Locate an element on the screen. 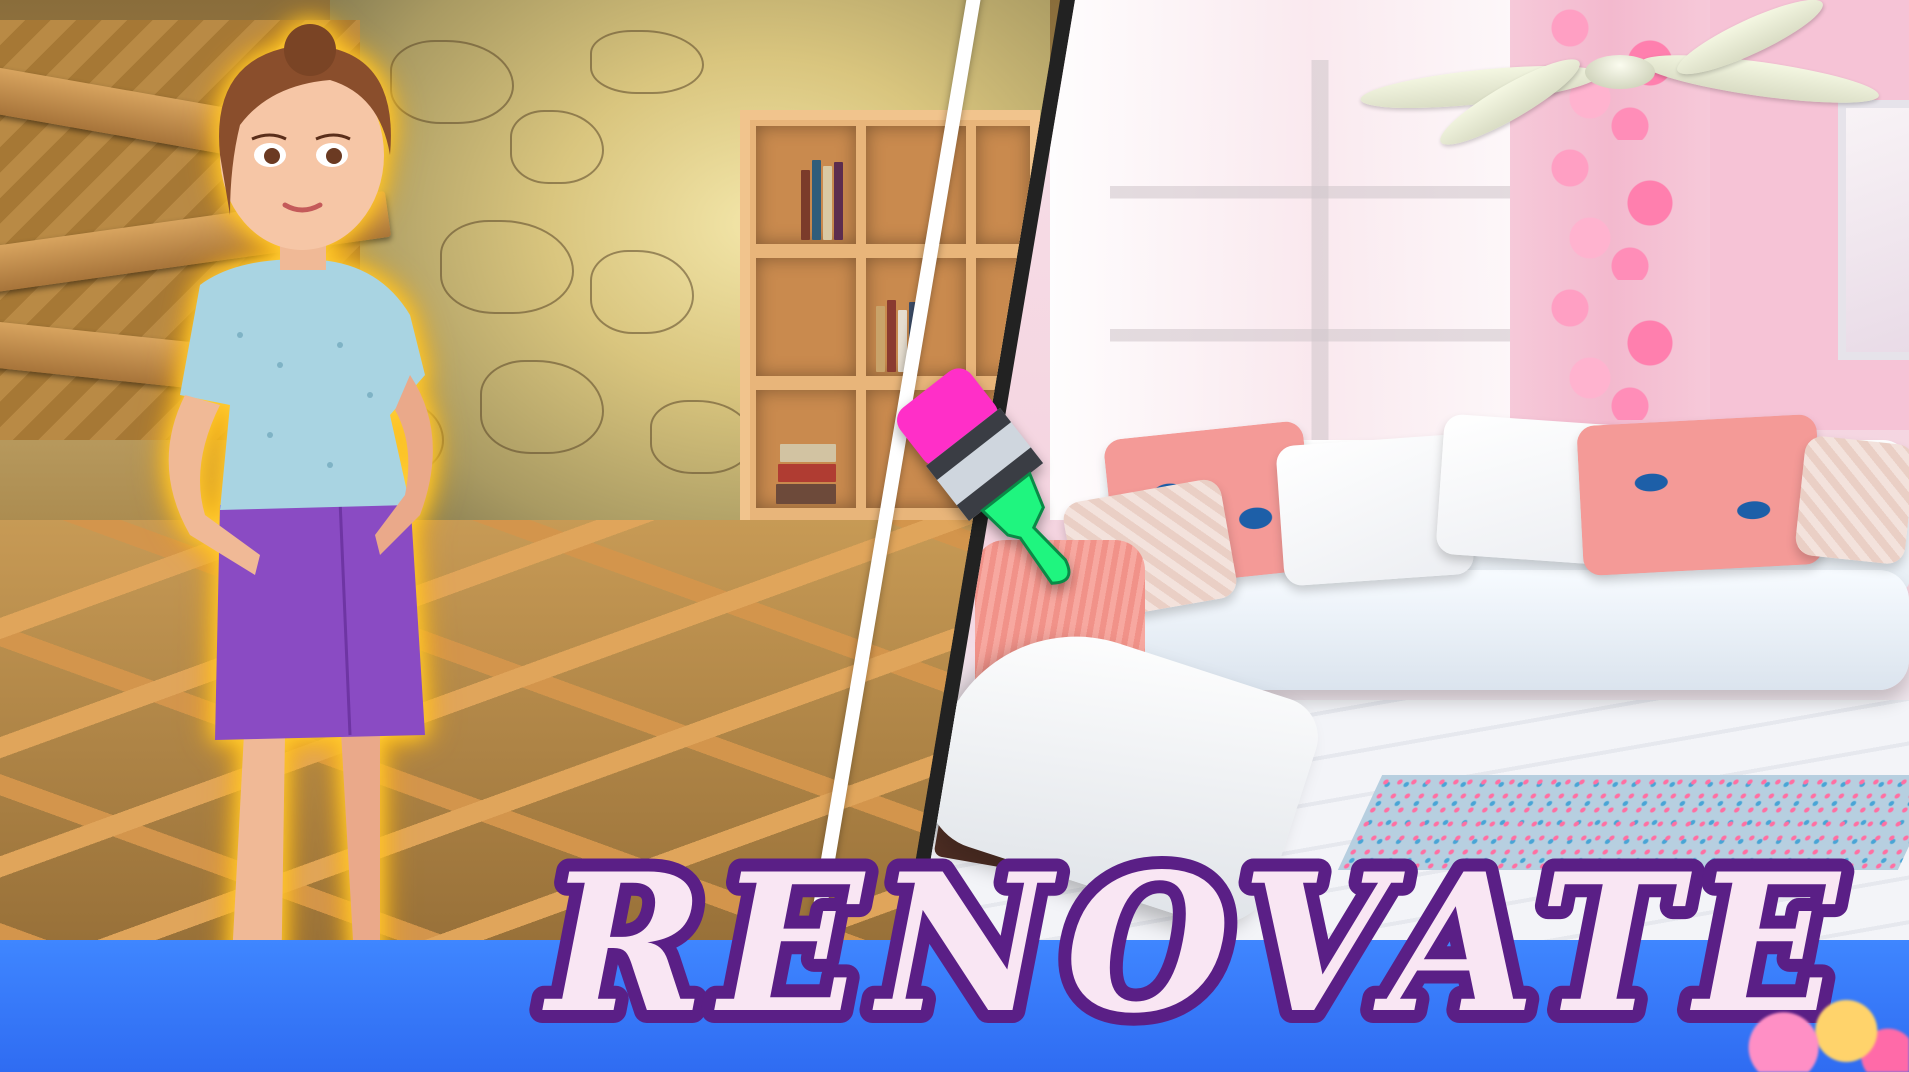 The width and height of the screenshot is (1909, 1072). tiger-pillow is located at coordinates (1700, 495).